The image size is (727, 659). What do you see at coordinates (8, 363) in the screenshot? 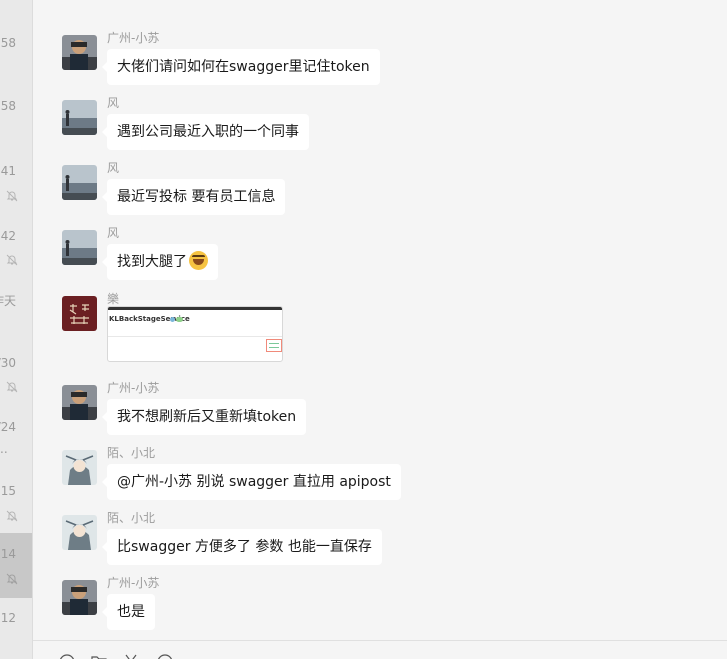
I see `conversation-time: /30` at bounding box center [8, 363].